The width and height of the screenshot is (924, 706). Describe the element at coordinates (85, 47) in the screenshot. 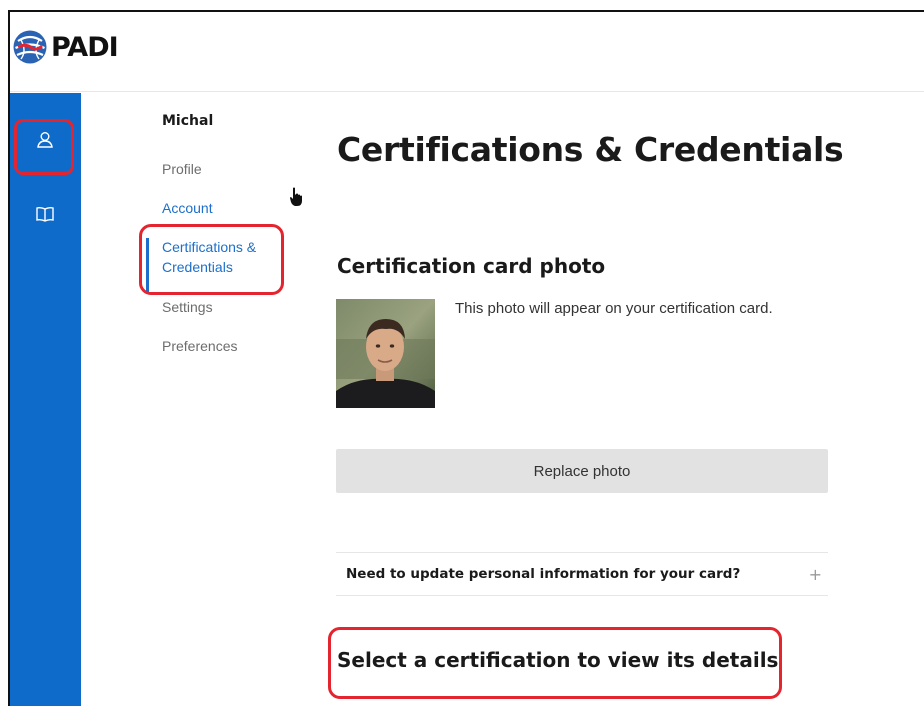

I see `logo-wordmark: PADI` at that location.